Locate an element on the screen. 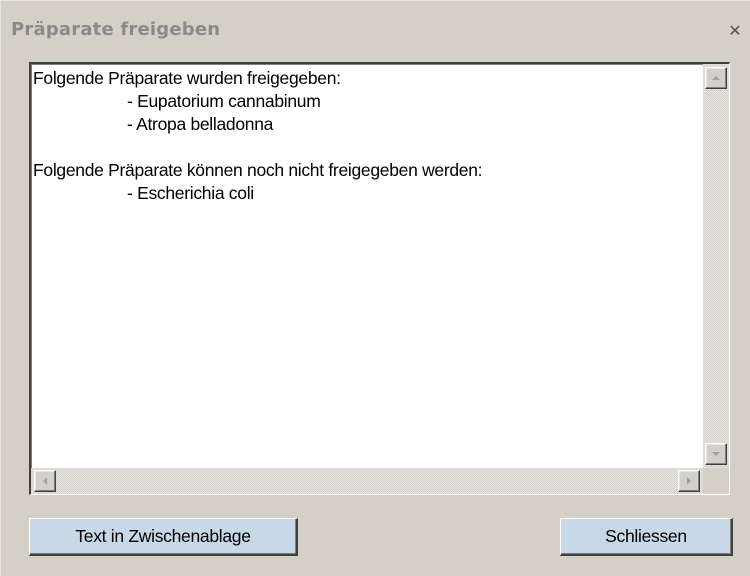 The height and width of the screenshot is (576, 750). arrow-down-icon is located at coordinates (716, 454).